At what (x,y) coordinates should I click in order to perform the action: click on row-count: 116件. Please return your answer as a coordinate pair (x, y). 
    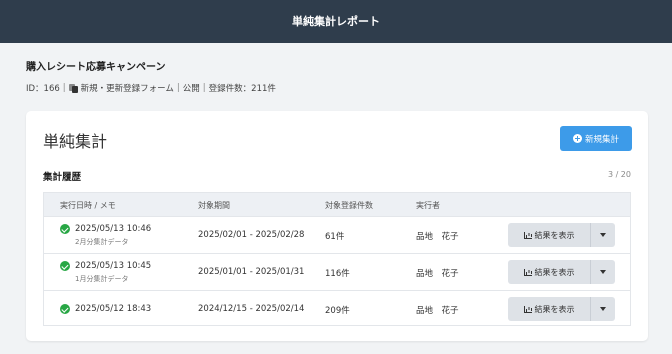
    Looking at the image, I should click on (337, 274).